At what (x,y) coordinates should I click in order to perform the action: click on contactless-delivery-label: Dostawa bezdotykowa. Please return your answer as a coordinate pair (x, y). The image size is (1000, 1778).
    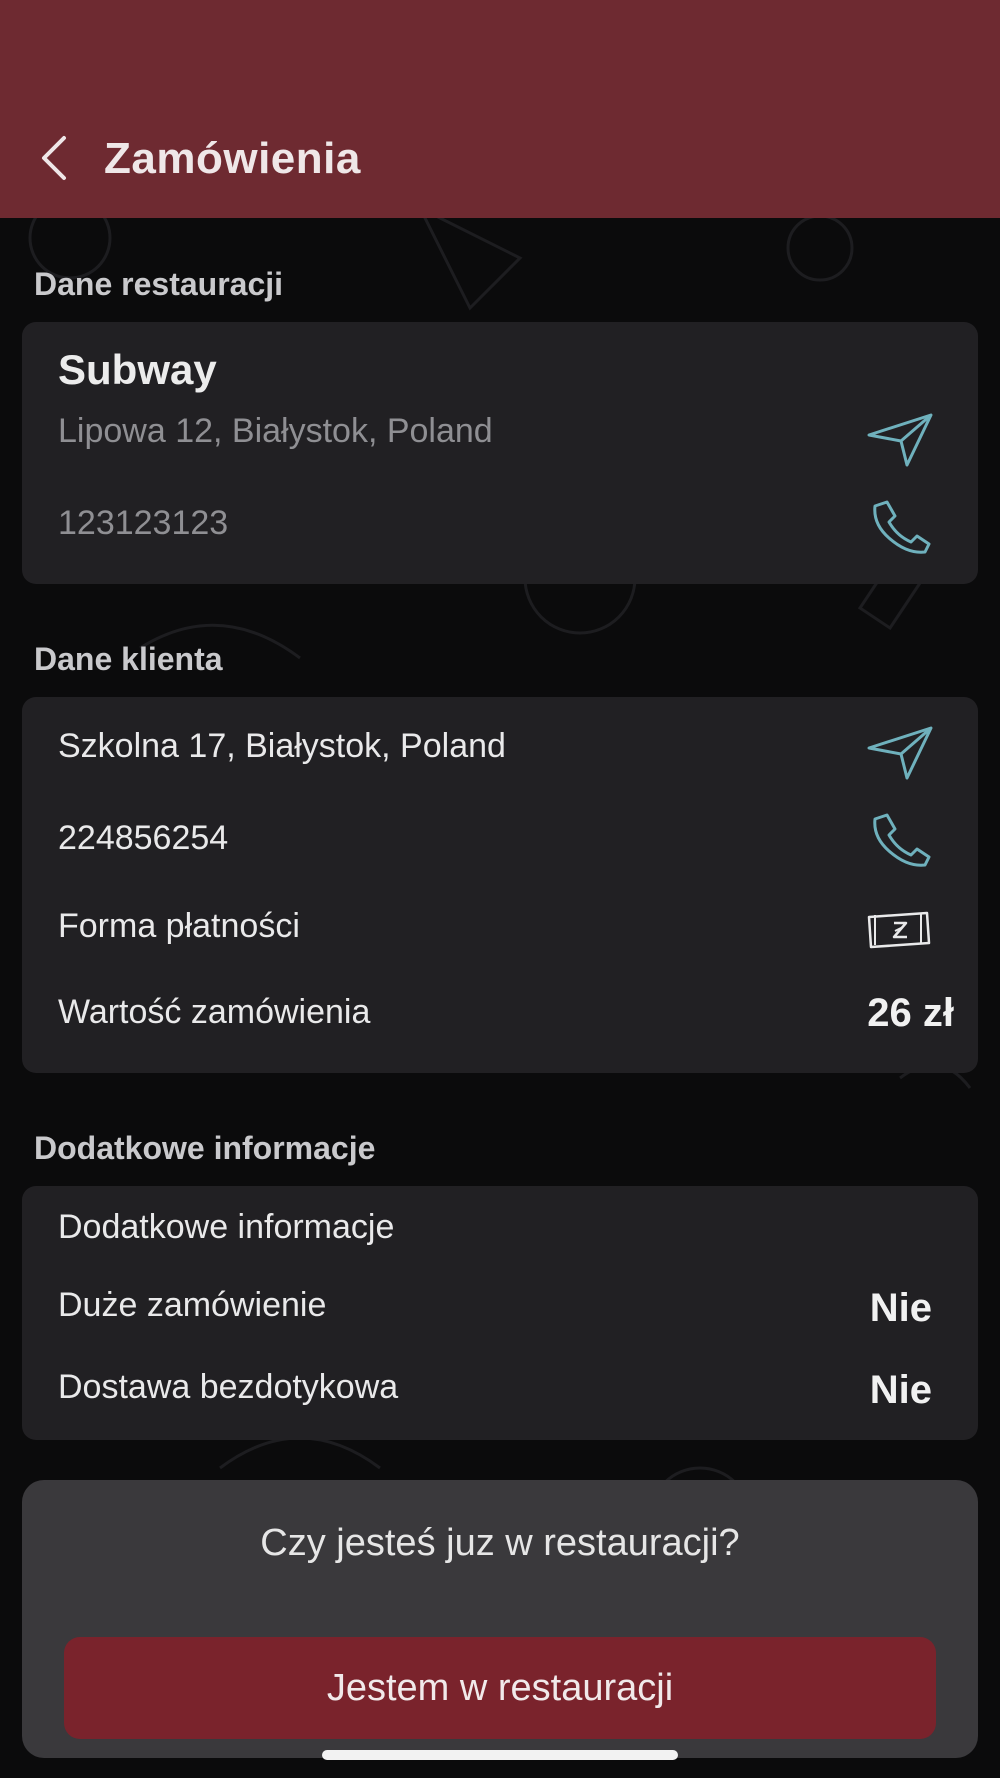
    Looking at the image, I should click on (228, 1387).